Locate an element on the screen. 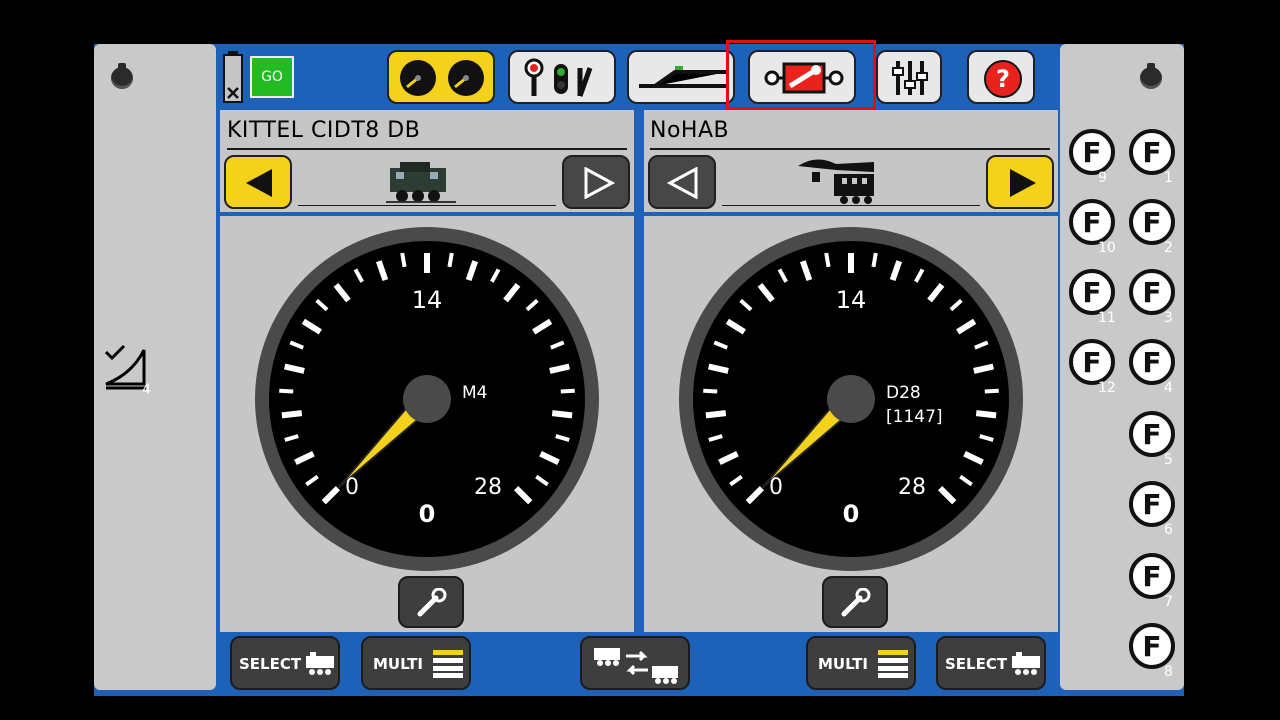 The image size is (1280, 720). title-underline is located at coordinates (427, 149).